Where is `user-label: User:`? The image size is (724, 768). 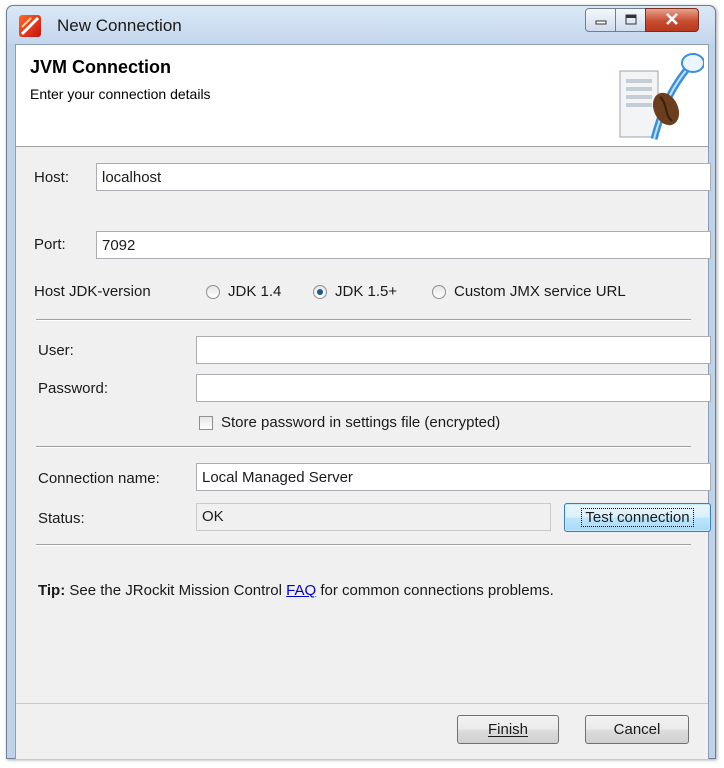
user-label: User: is located at coordinates (56, 350).